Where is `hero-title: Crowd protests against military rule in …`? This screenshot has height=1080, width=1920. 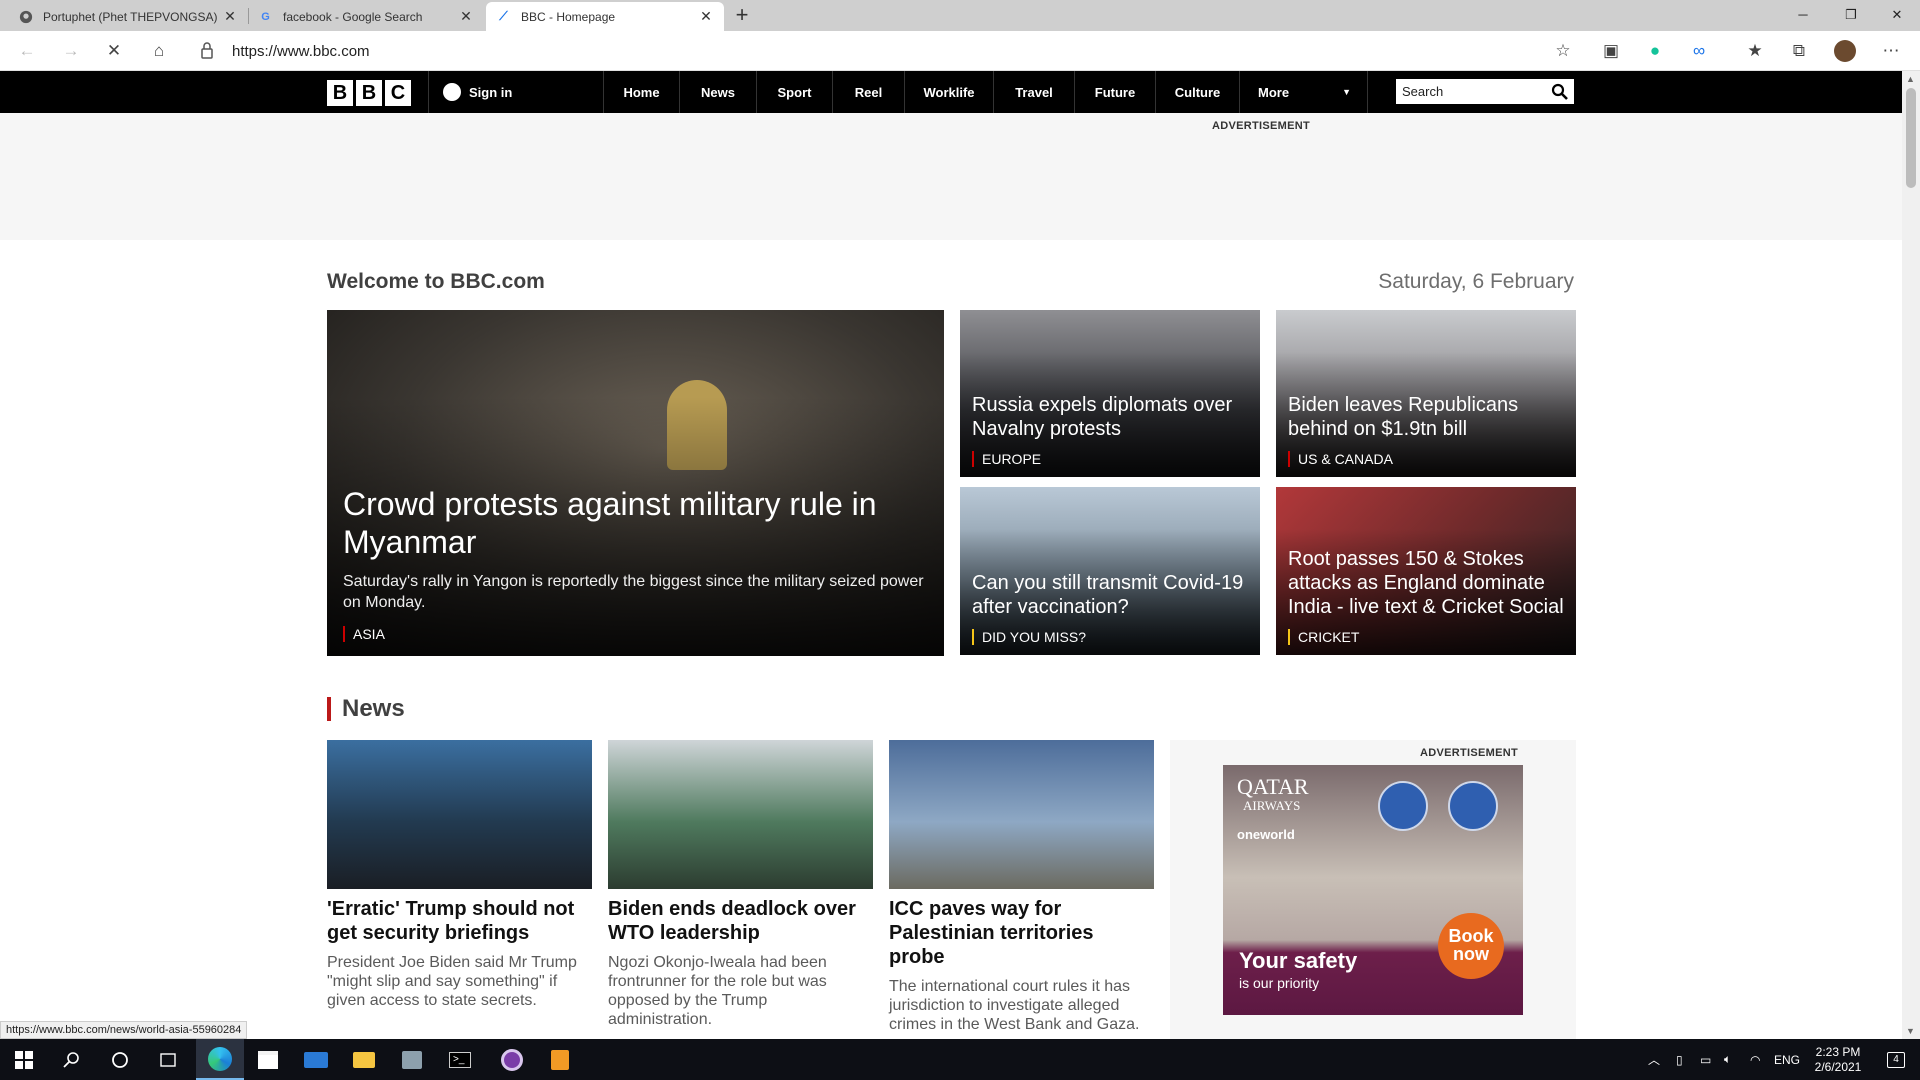 hero-title: Crowd protests against military rule in … is located at coordinates (637, 523).